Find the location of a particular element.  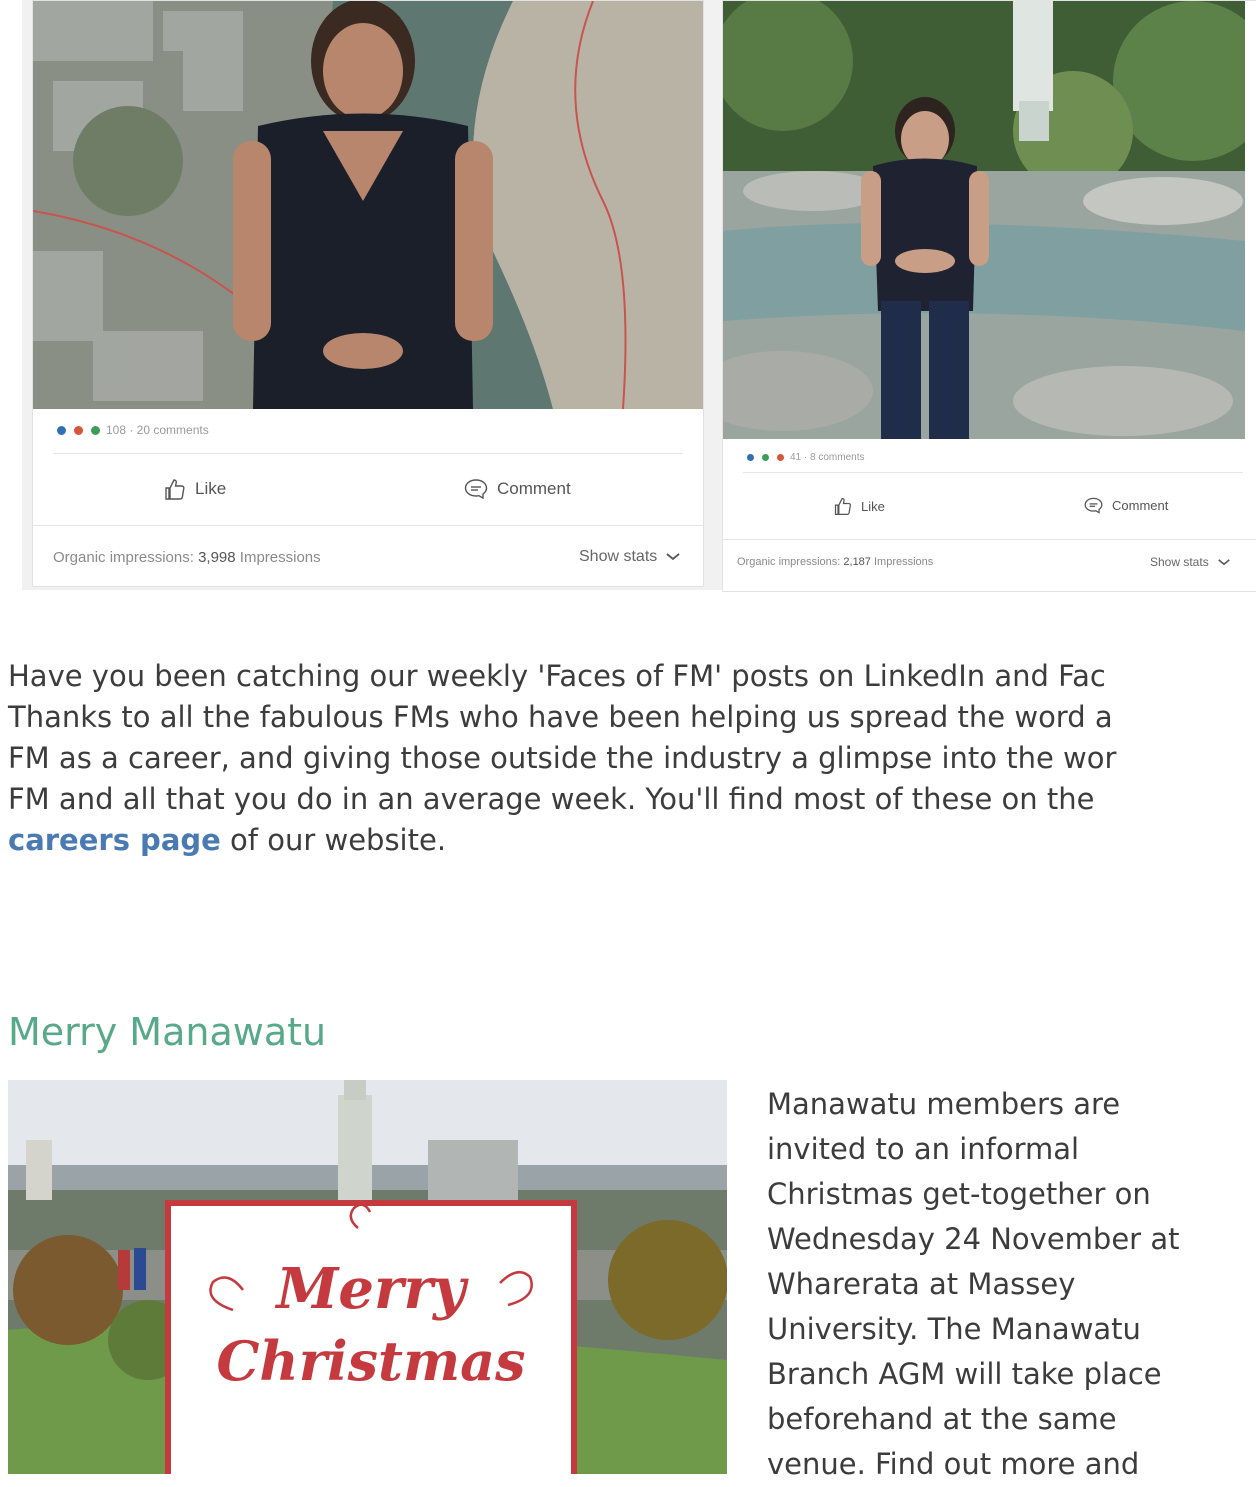

section-title: Merry Manawatu is located at coordinates (167, 1032).